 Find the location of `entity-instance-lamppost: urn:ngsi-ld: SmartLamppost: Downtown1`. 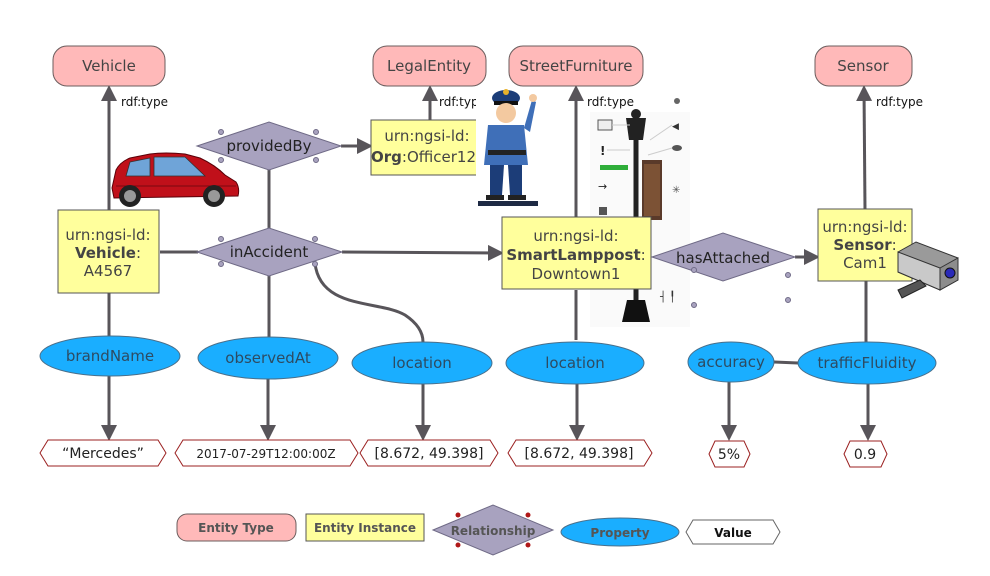

entity-instance-lamppost: urn:ngsi-ld: SmartLamppost: Downtown1 is located at coordinates (576, 253).